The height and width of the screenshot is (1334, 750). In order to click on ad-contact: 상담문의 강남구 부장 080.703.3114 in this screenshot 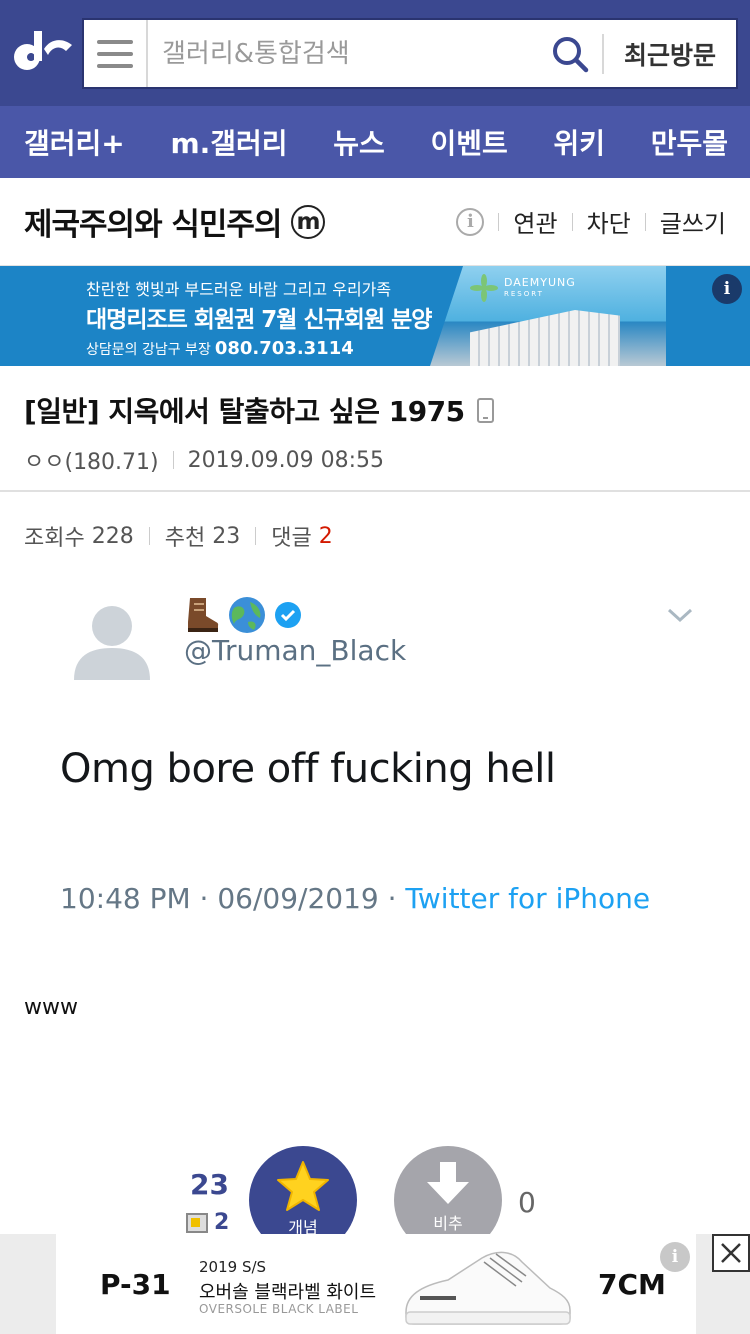, I will do `click(220, 348)`.